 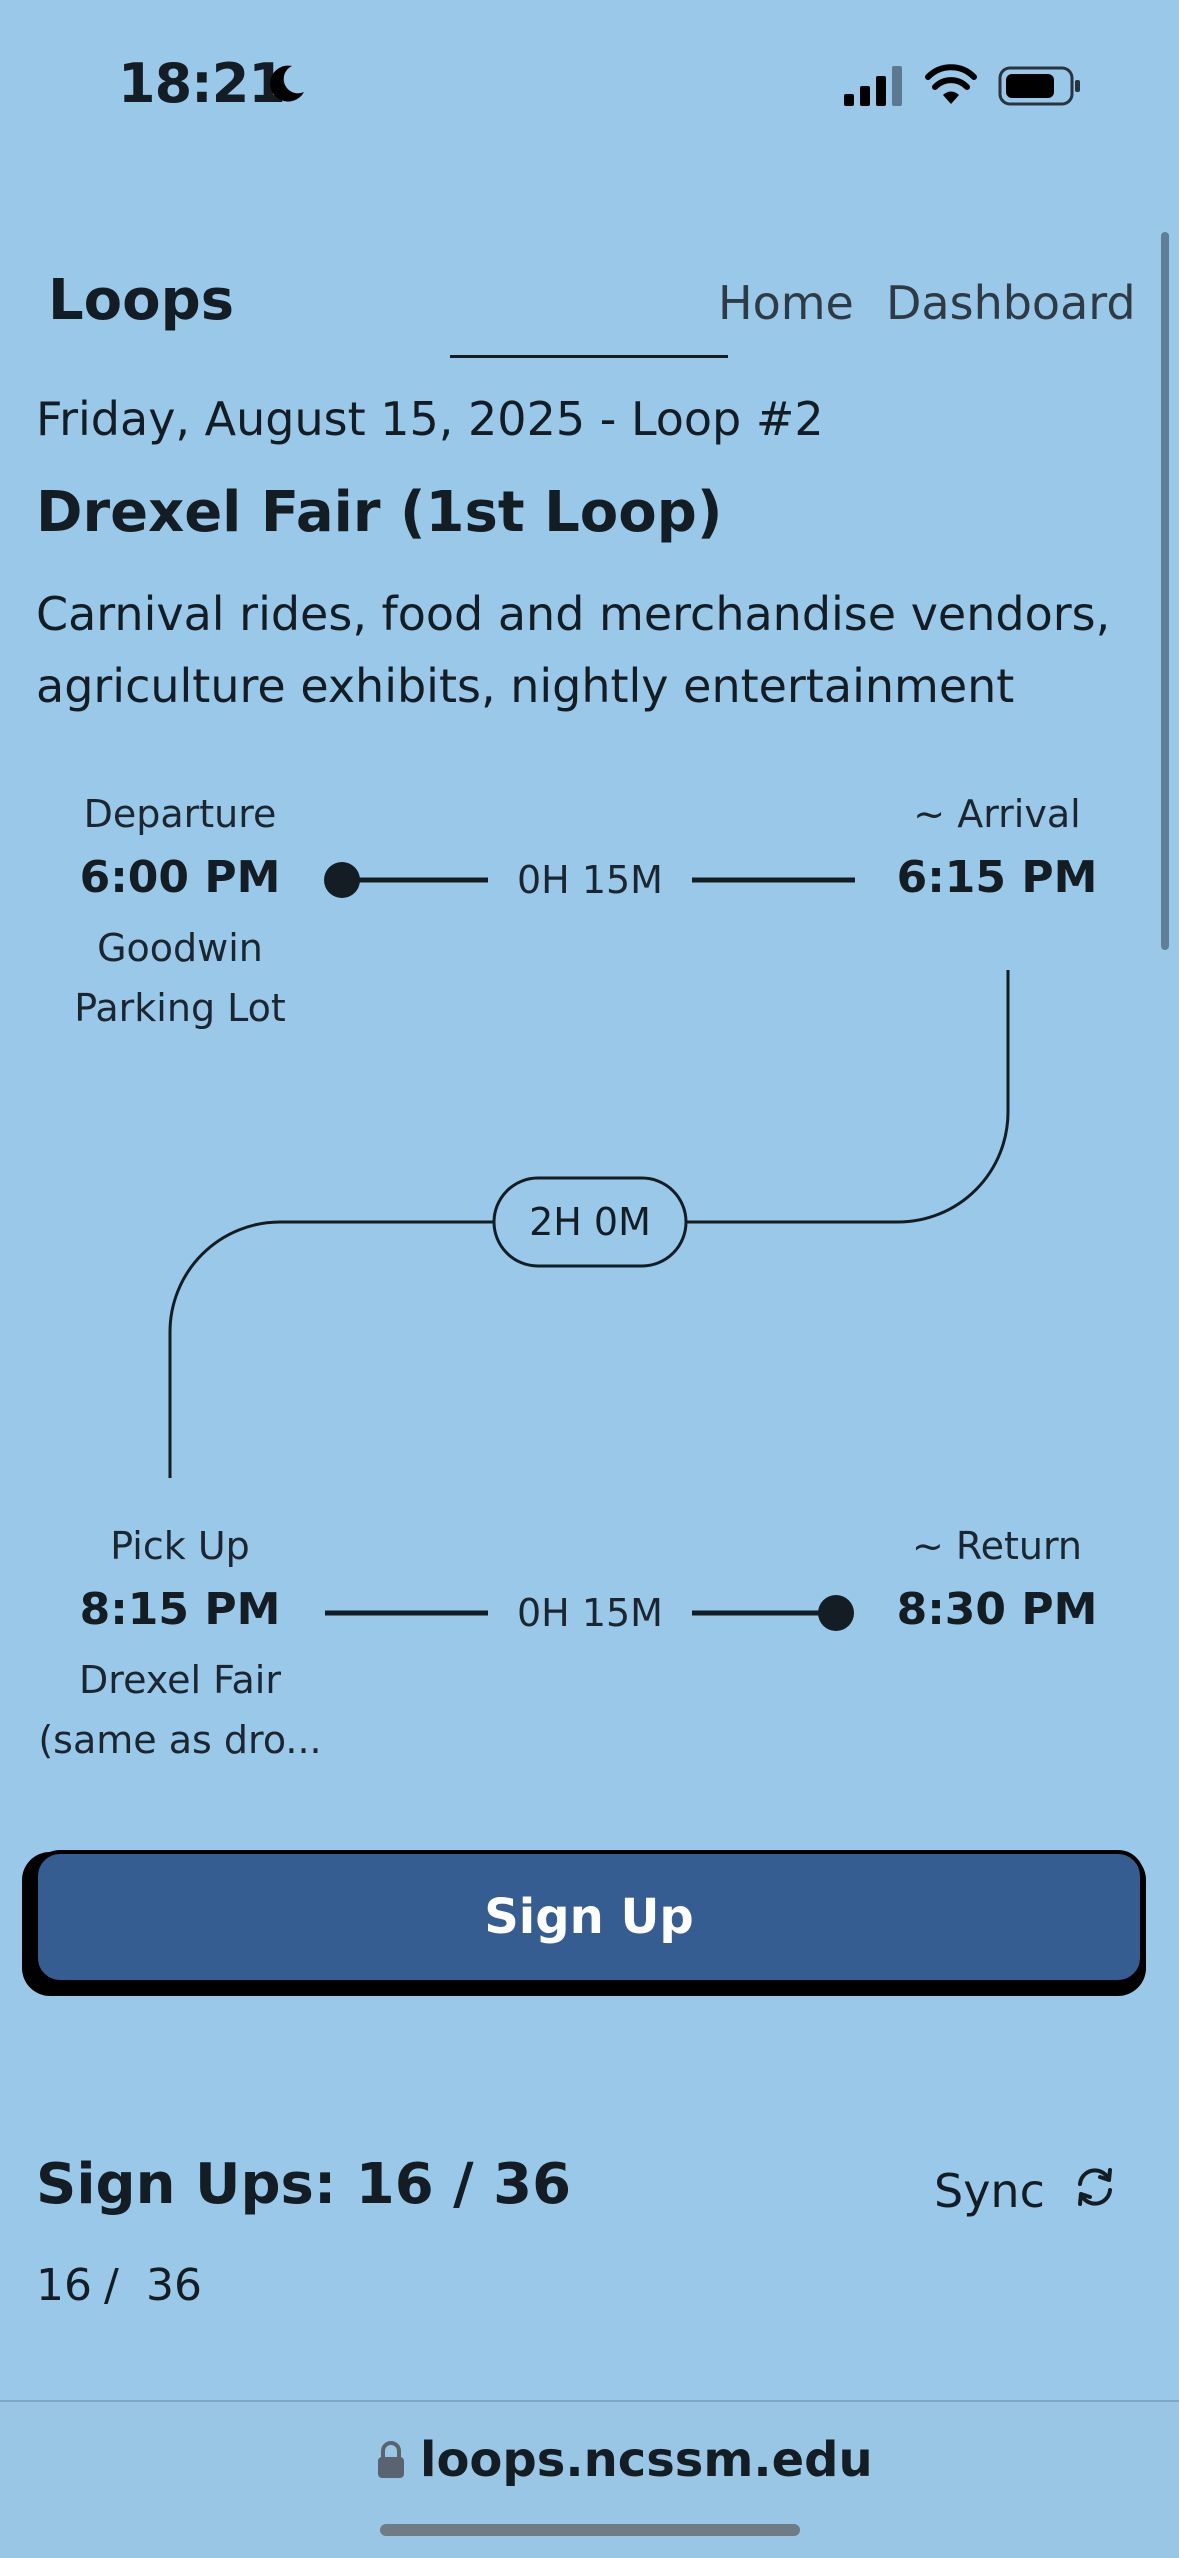 I want to click on signup-count-total: 36, so click(x=174, y=2285).